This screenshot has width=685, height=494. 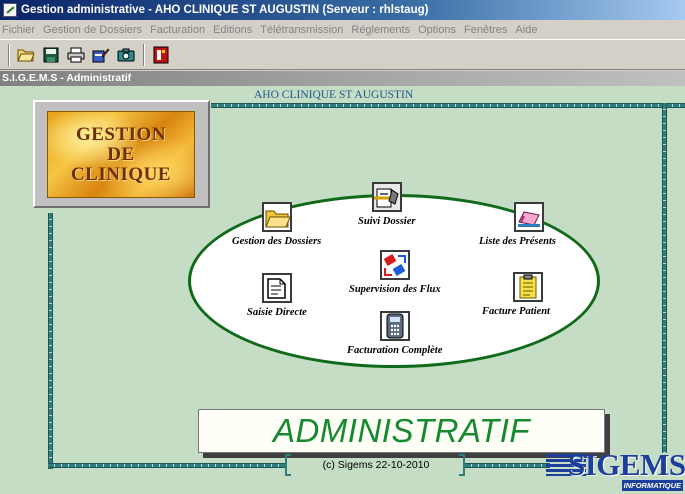 I want to click on frame-bottom-right, so click(x=507, y=465).